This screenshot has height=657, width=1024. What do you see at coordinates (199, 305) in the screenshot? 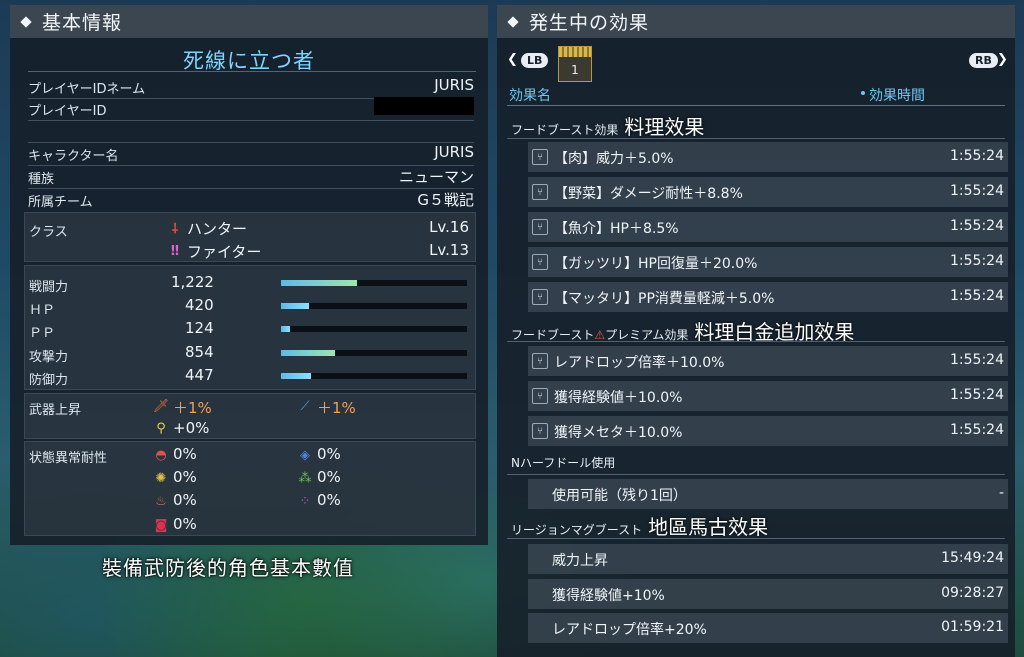
I see `stat-value: 420` at bounding box center [199, 305].